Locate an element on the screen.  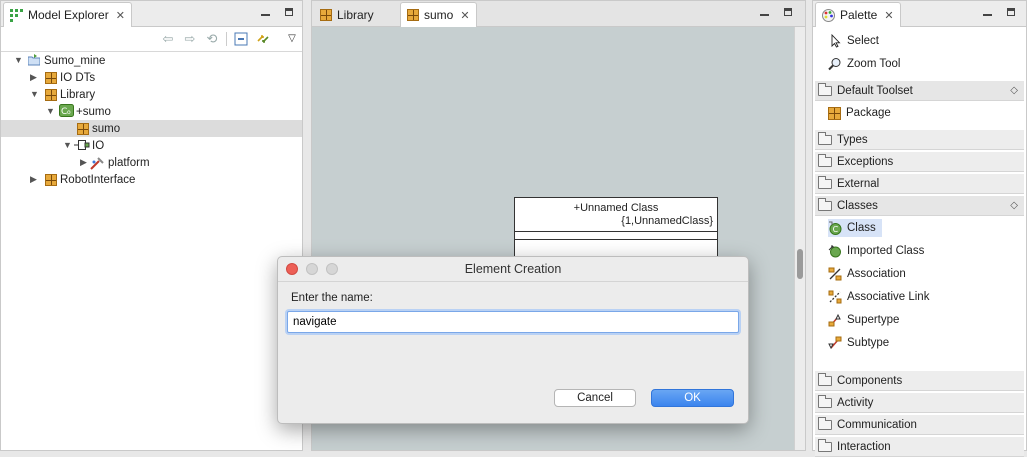
drawer-components: Components is located at coordinates (919, 381).